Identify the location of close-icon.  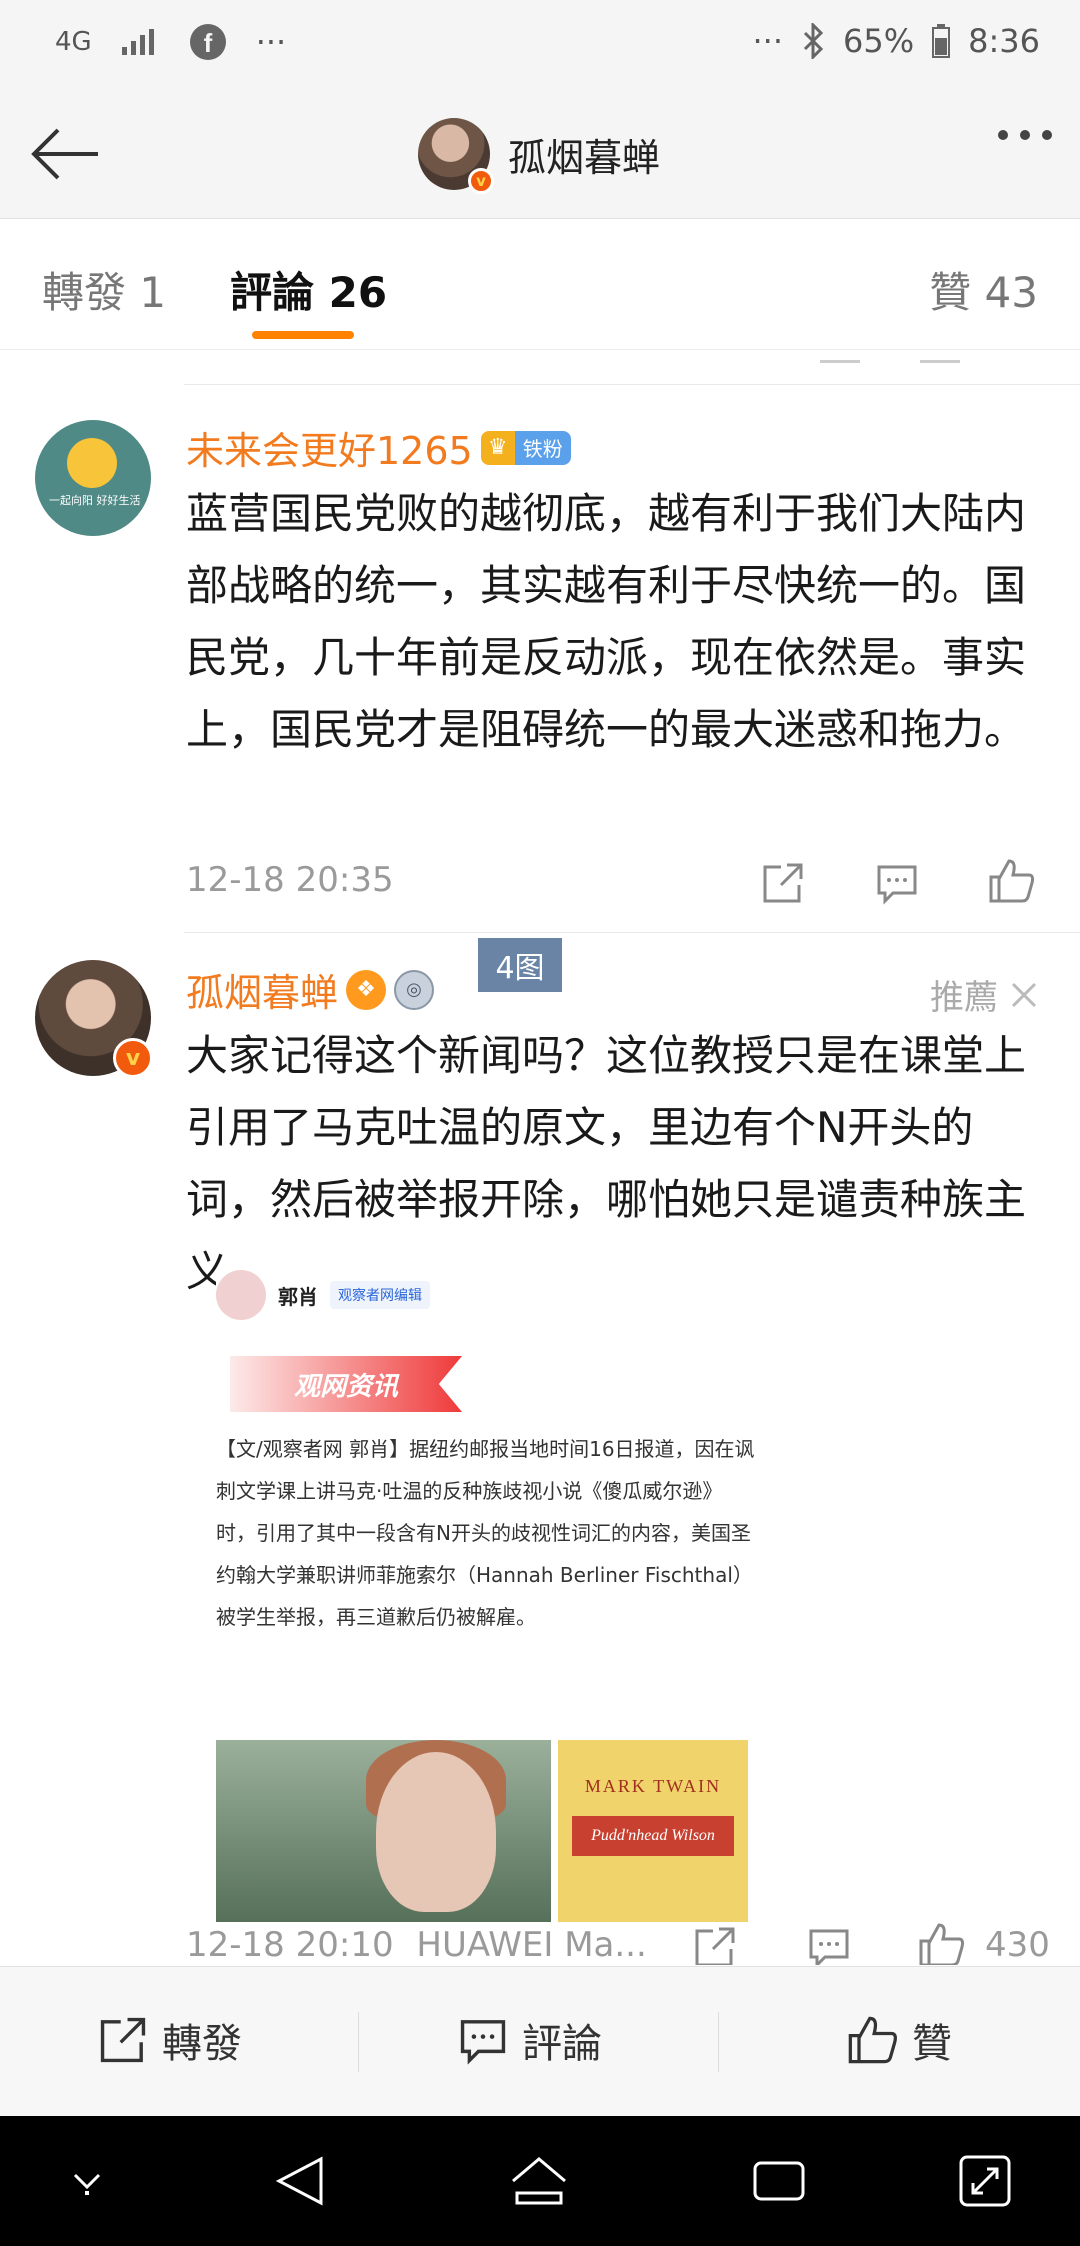
(1024, 995).